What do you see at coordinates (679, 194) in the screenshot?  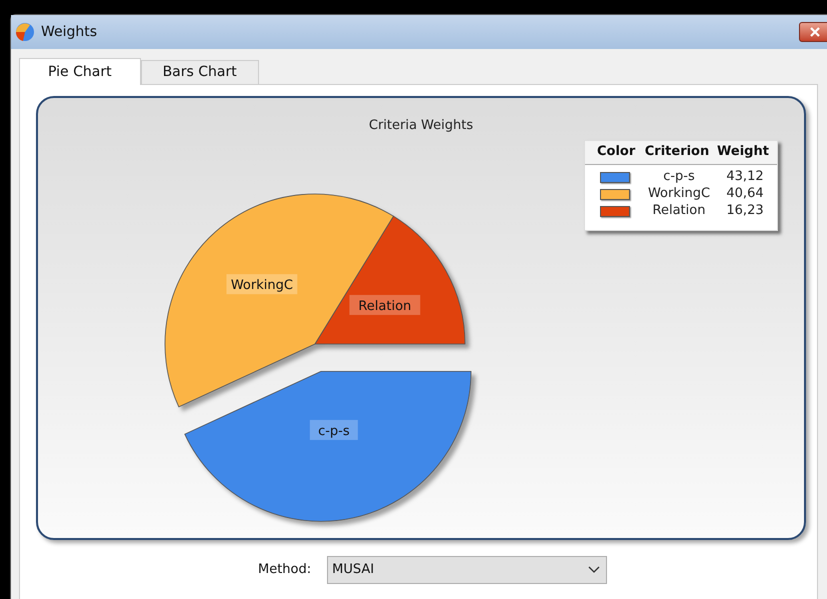 I see `legend-criterion: WorkingC` at bounding box center [679, 194].